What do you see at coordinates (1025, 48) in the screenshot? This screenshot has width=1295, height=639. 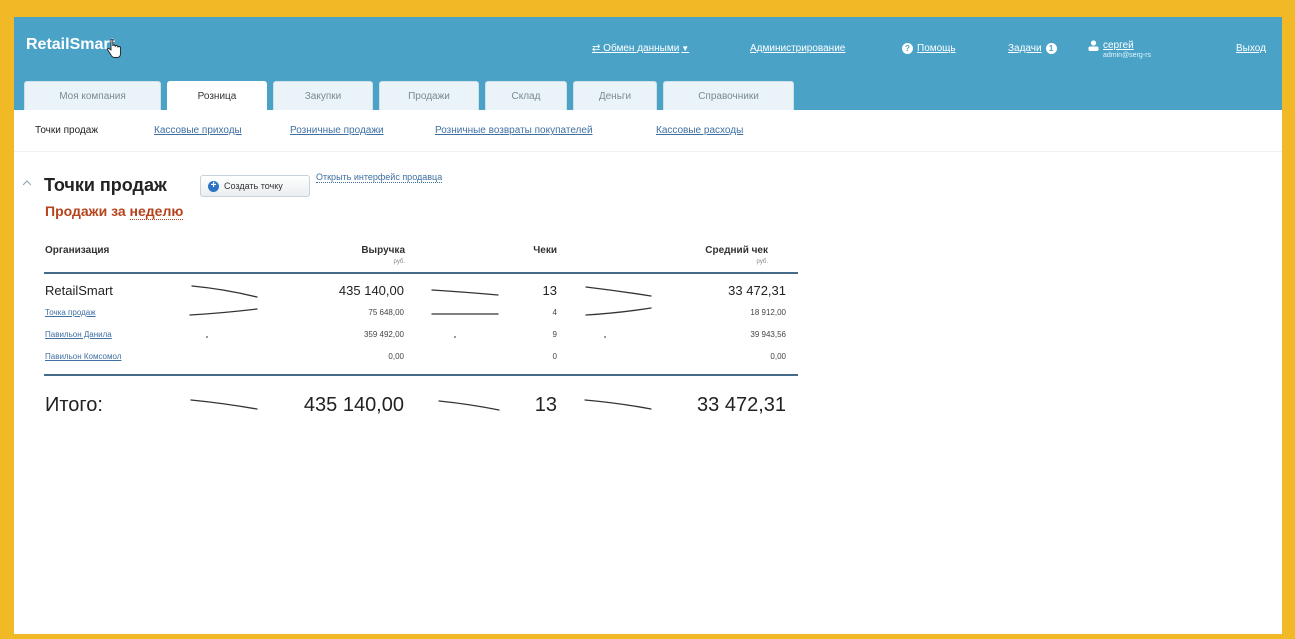 I see `tasks-label: Задачи` at bounding box center [1025, 48].